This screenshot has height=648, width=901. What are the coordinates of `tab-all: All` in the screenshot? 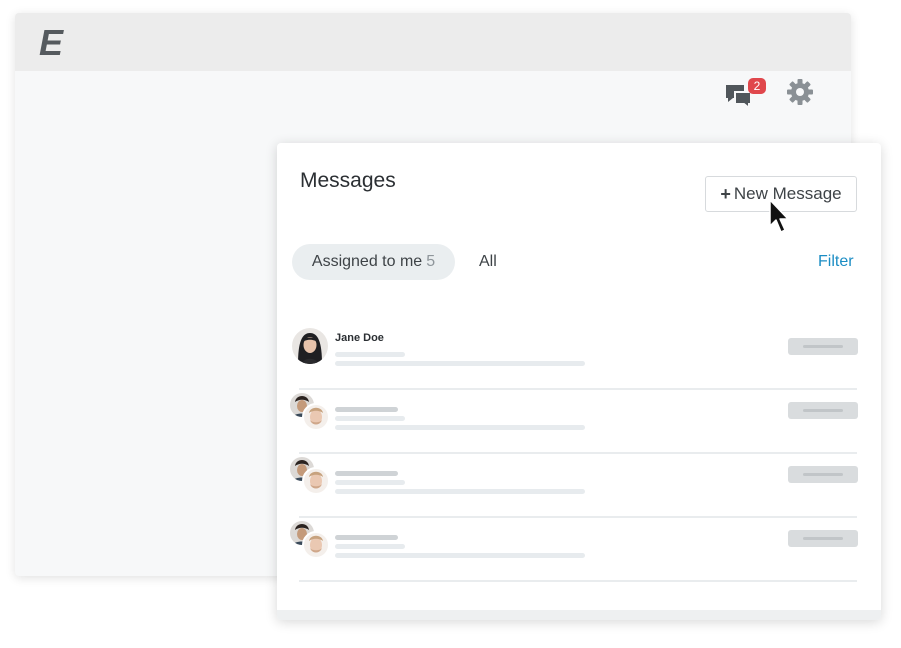 It's located at (488, 262).